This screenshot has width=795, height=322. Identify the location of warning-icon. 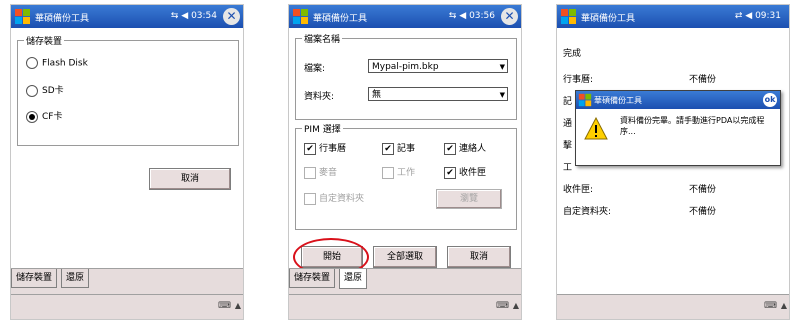
(596, 128).